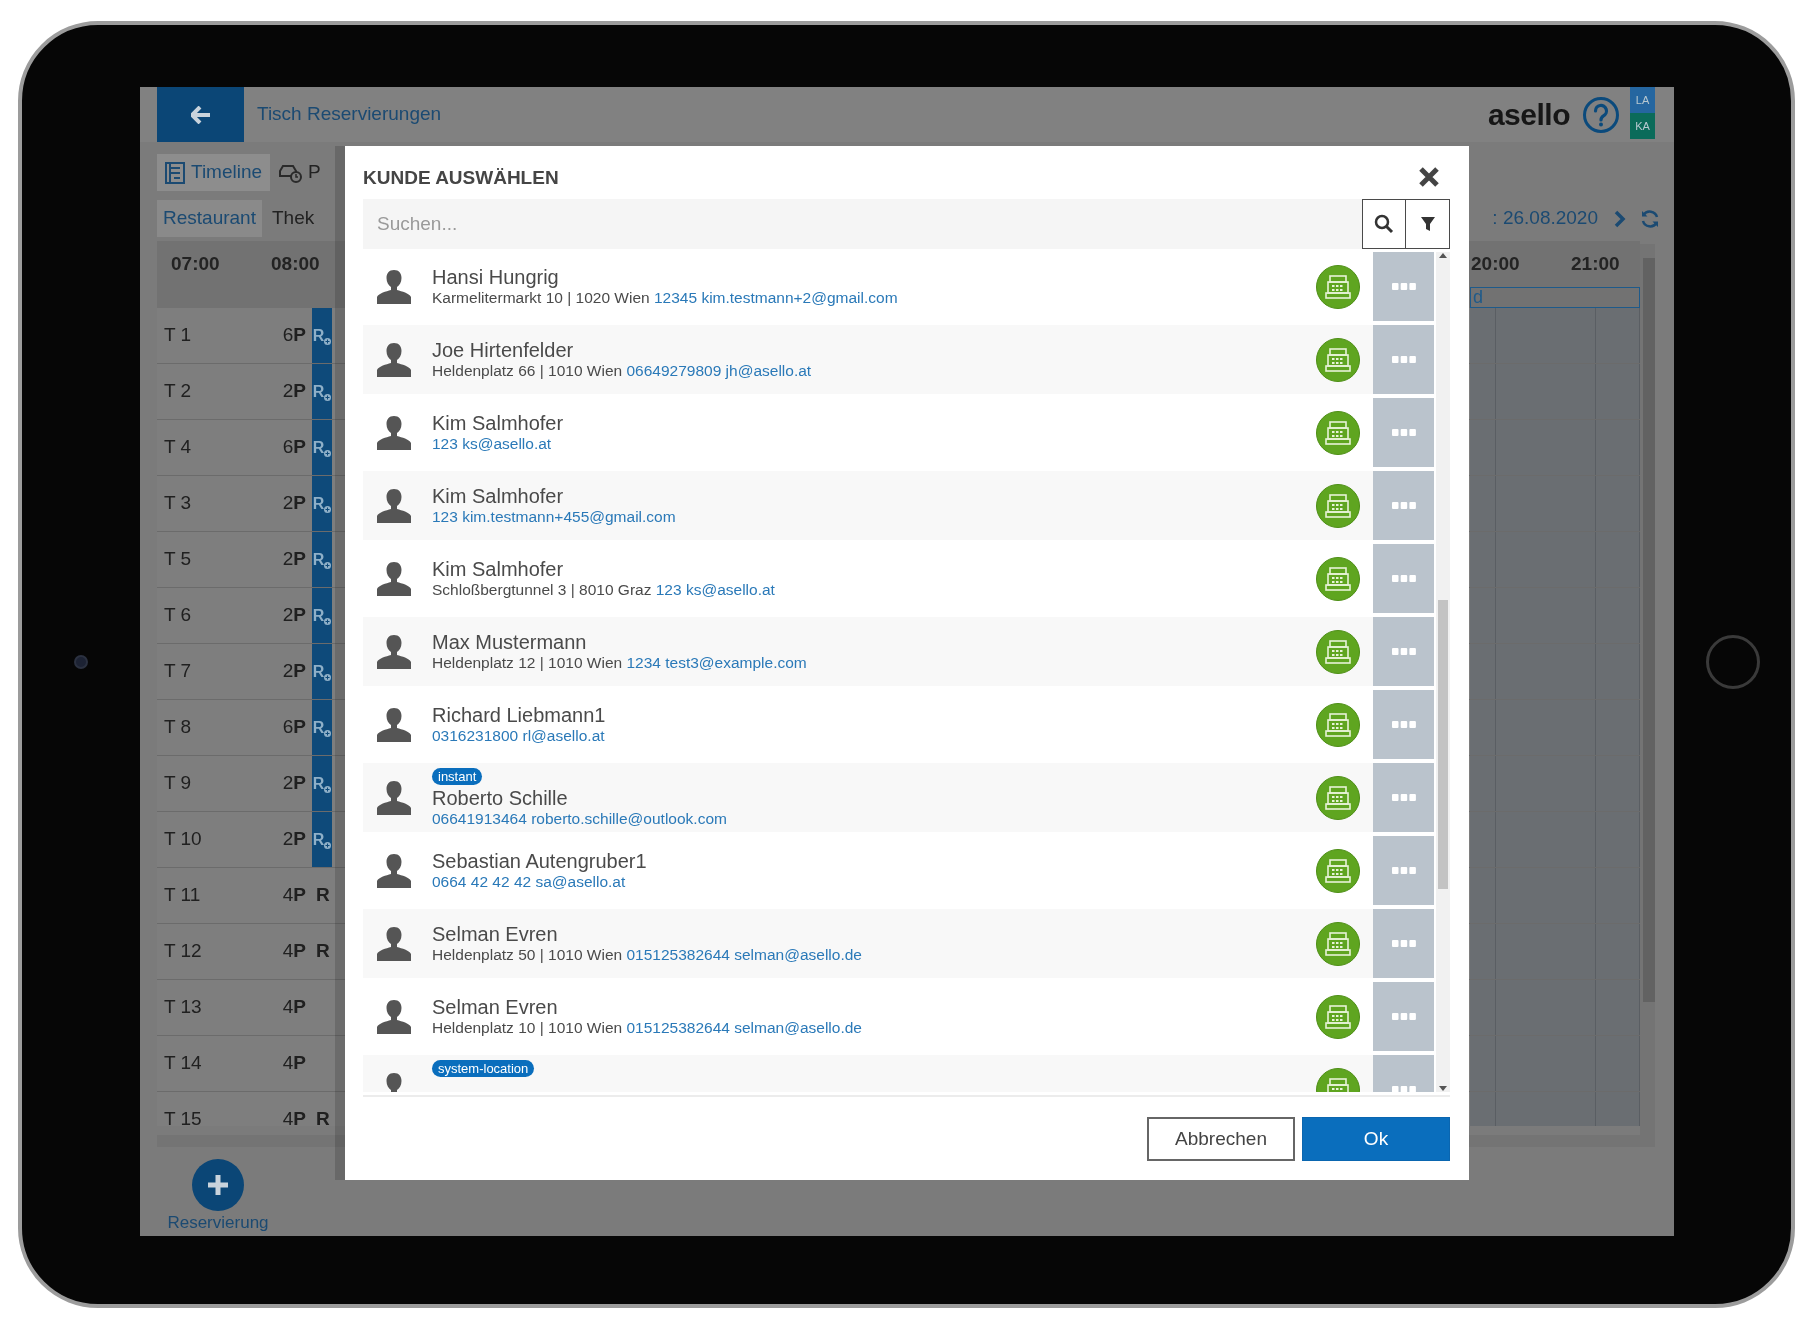 The height and width of the screenshot is (1331, 1815). Describe the element at coordinates (539, 861) in the screenshot. I see `customer-name: Sebastian Autengruber1` at that location.